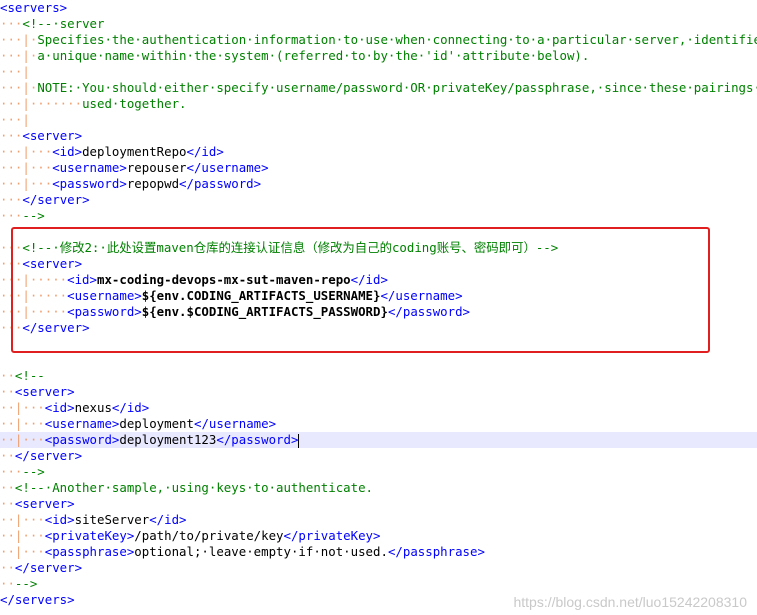 This screenshot has height=615, width=757. Describe the element at coordinates (378, 104) in the screenshot. I see `code-line: ···|·······used·together.` at that location.